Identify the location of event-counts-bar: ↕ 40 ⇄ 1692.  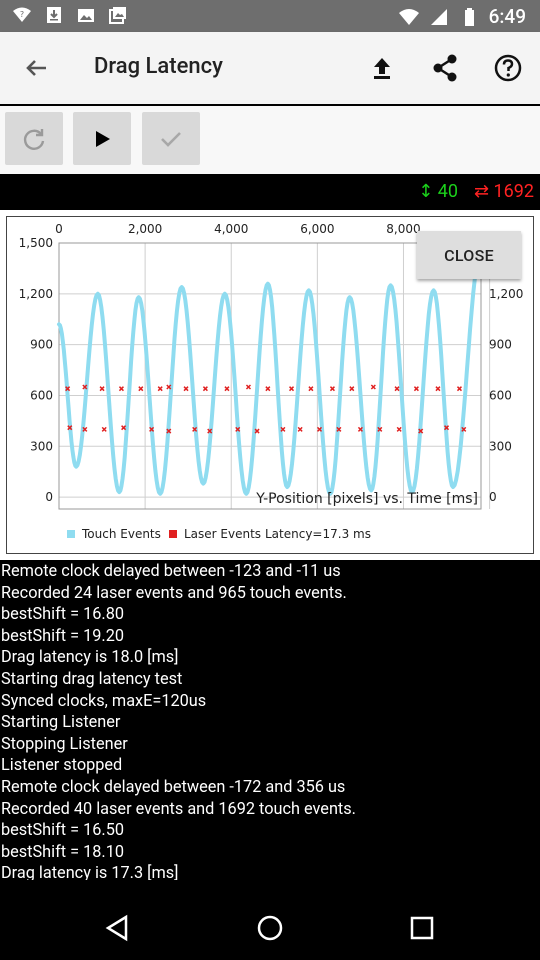
(270, 192).